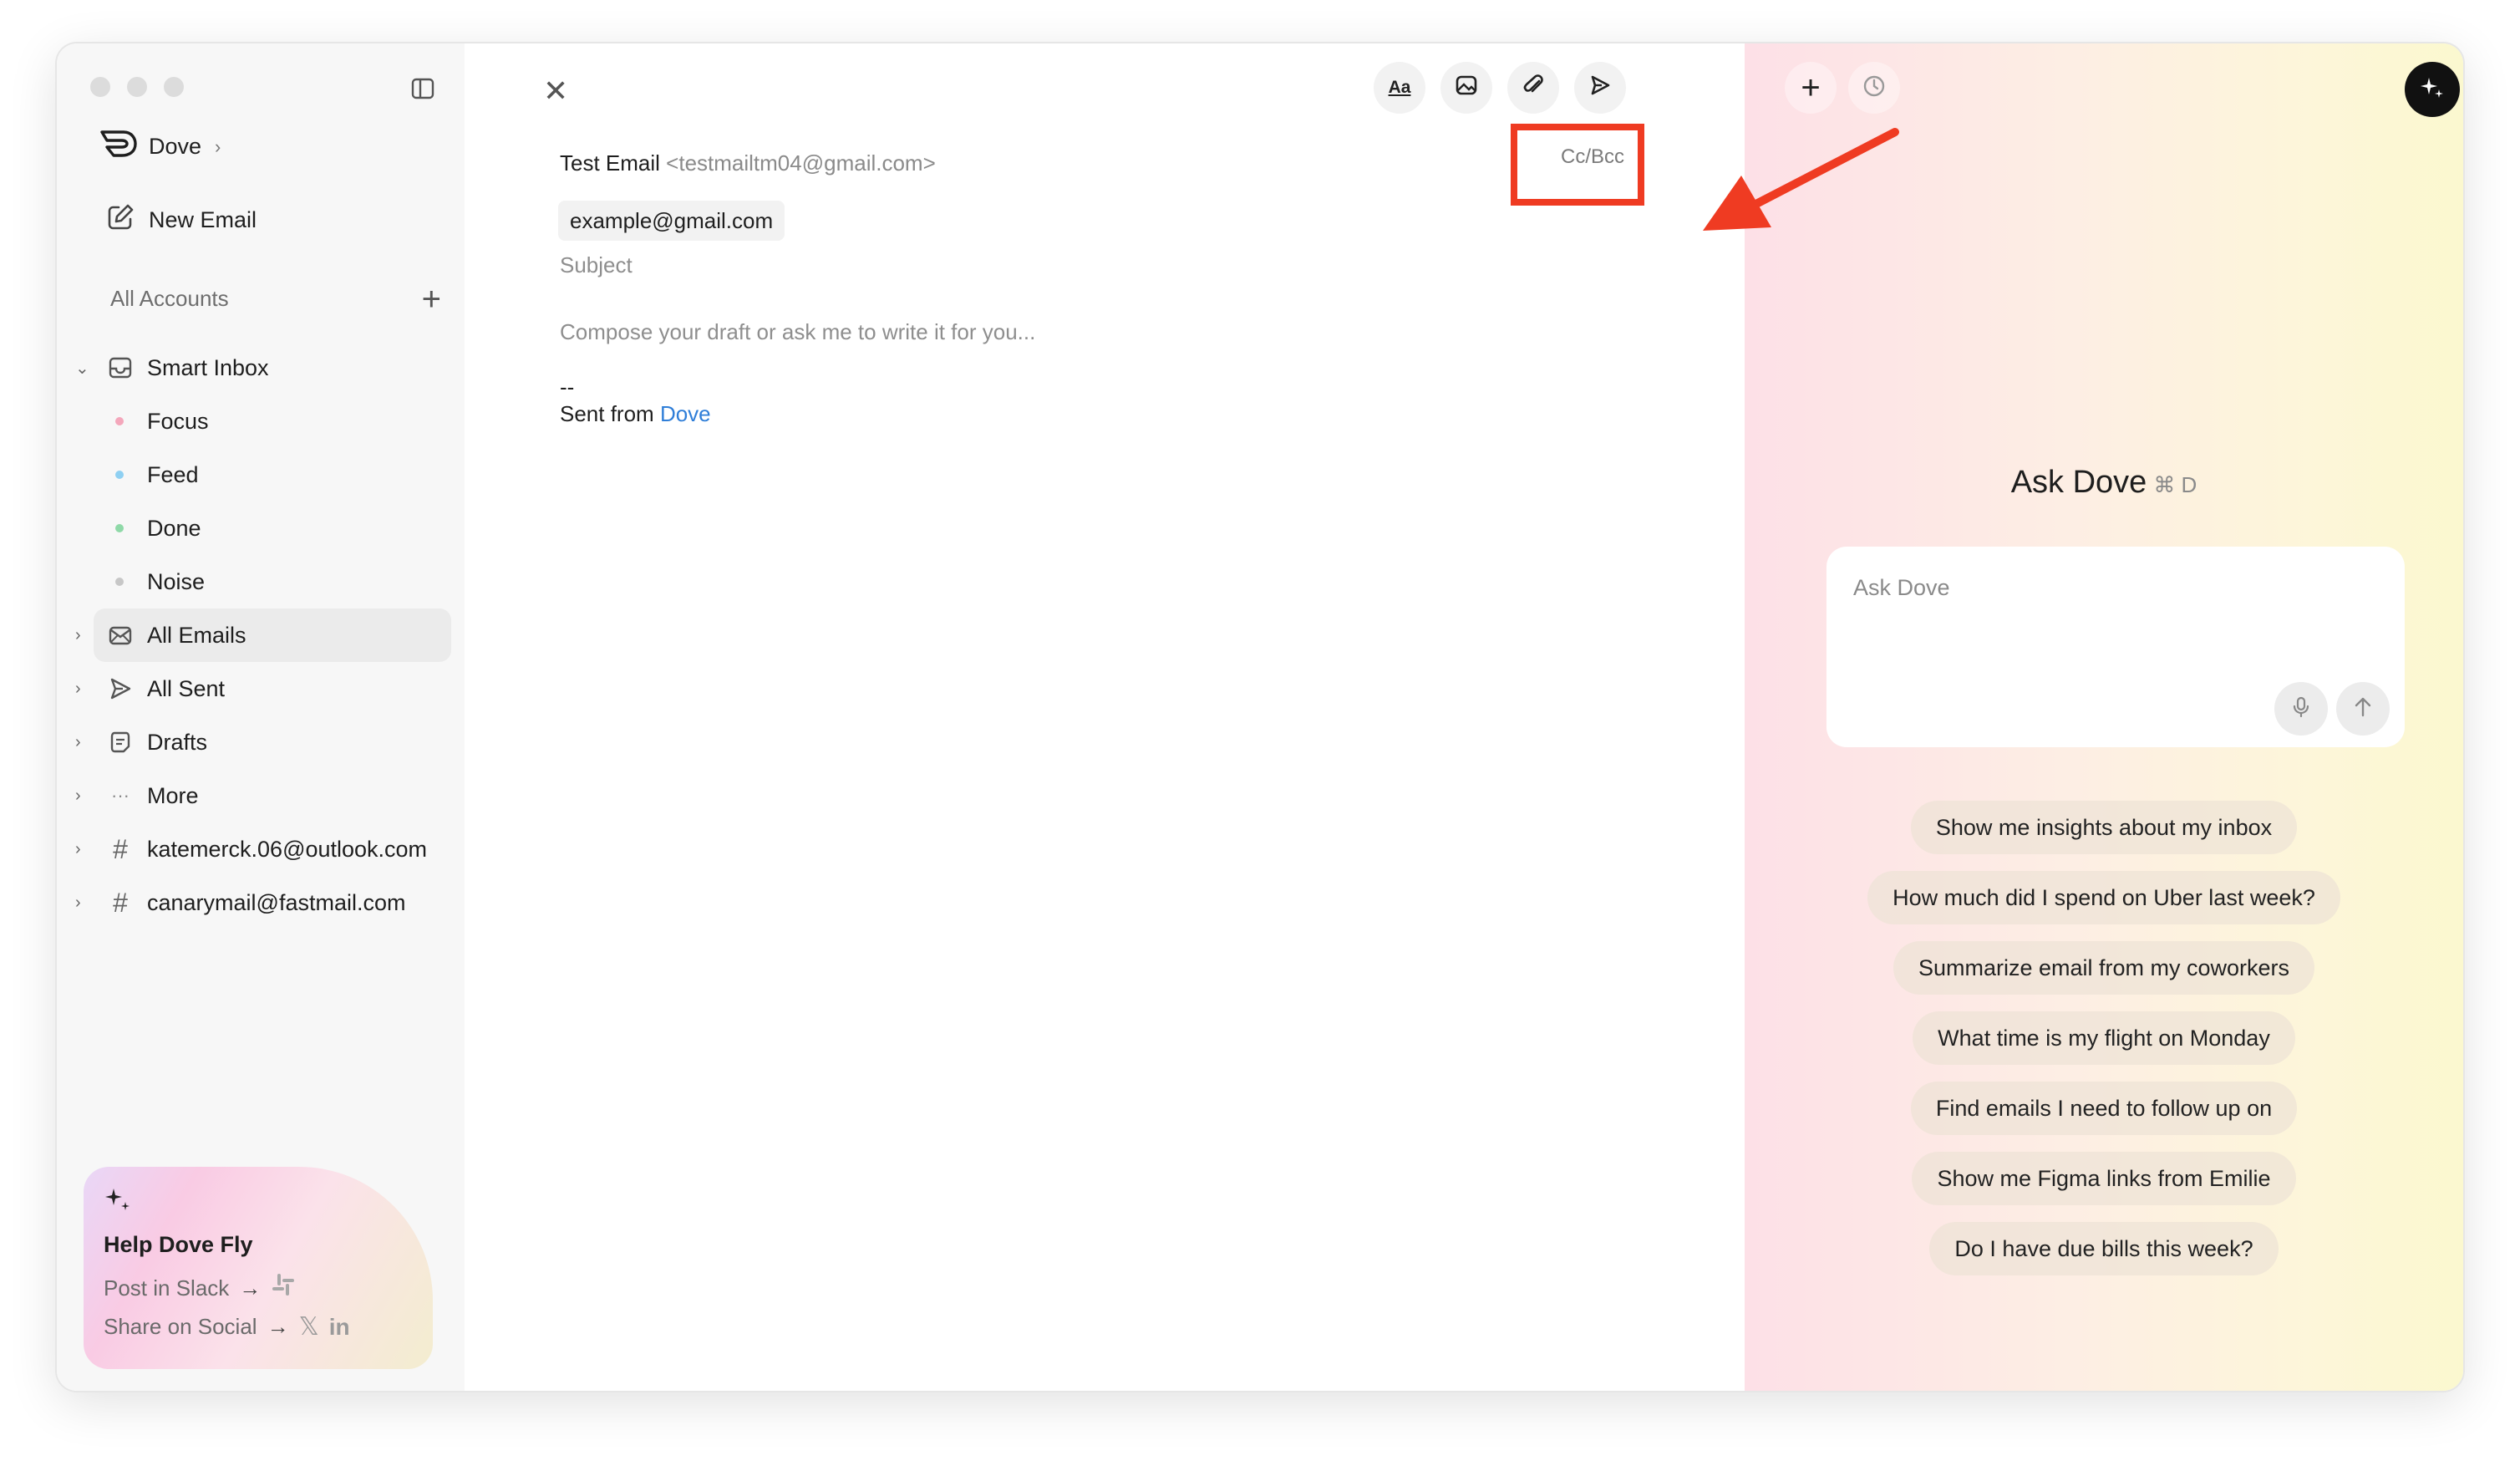  I want to click on image-icon, so click(1466, 88).